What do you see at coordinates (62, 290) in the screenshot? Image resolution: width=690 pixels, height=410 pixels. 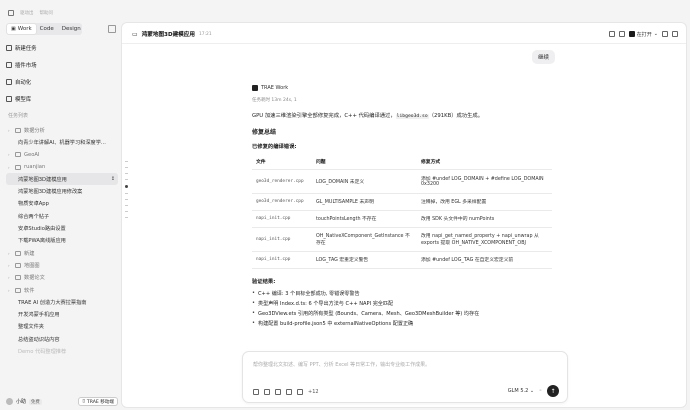 I see `task-group: › 软件` at bounding box center [62, 290].